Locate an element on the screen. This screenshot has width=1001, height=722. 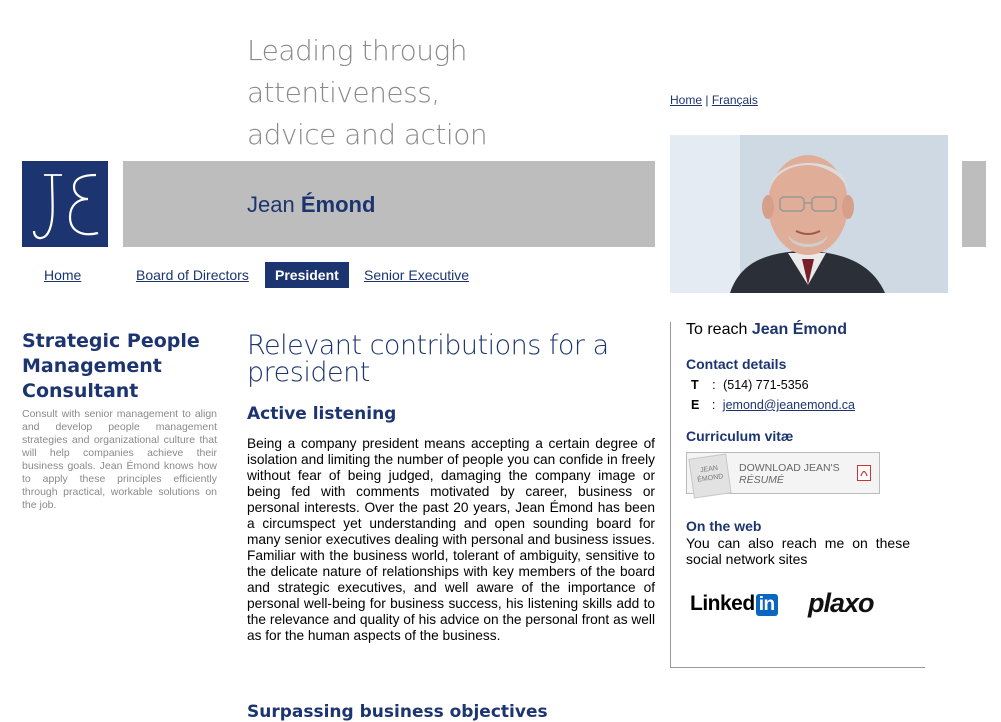
page-title: Relevant contributions for a president is located at coordinates (428, 359).